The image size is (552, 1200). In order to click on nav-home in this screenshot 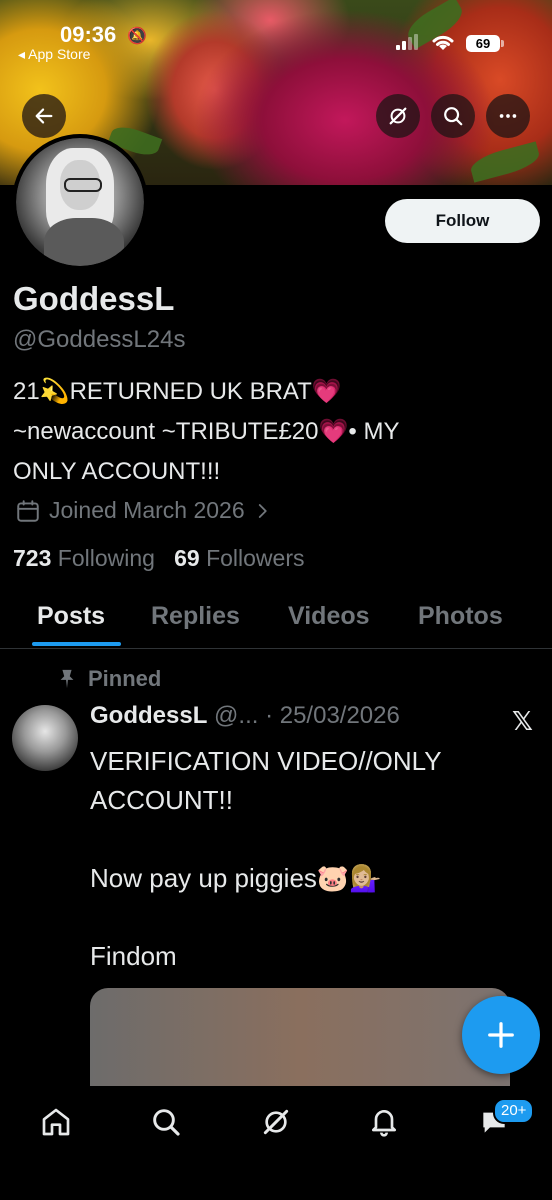, I will do `click(56, 1122)`.